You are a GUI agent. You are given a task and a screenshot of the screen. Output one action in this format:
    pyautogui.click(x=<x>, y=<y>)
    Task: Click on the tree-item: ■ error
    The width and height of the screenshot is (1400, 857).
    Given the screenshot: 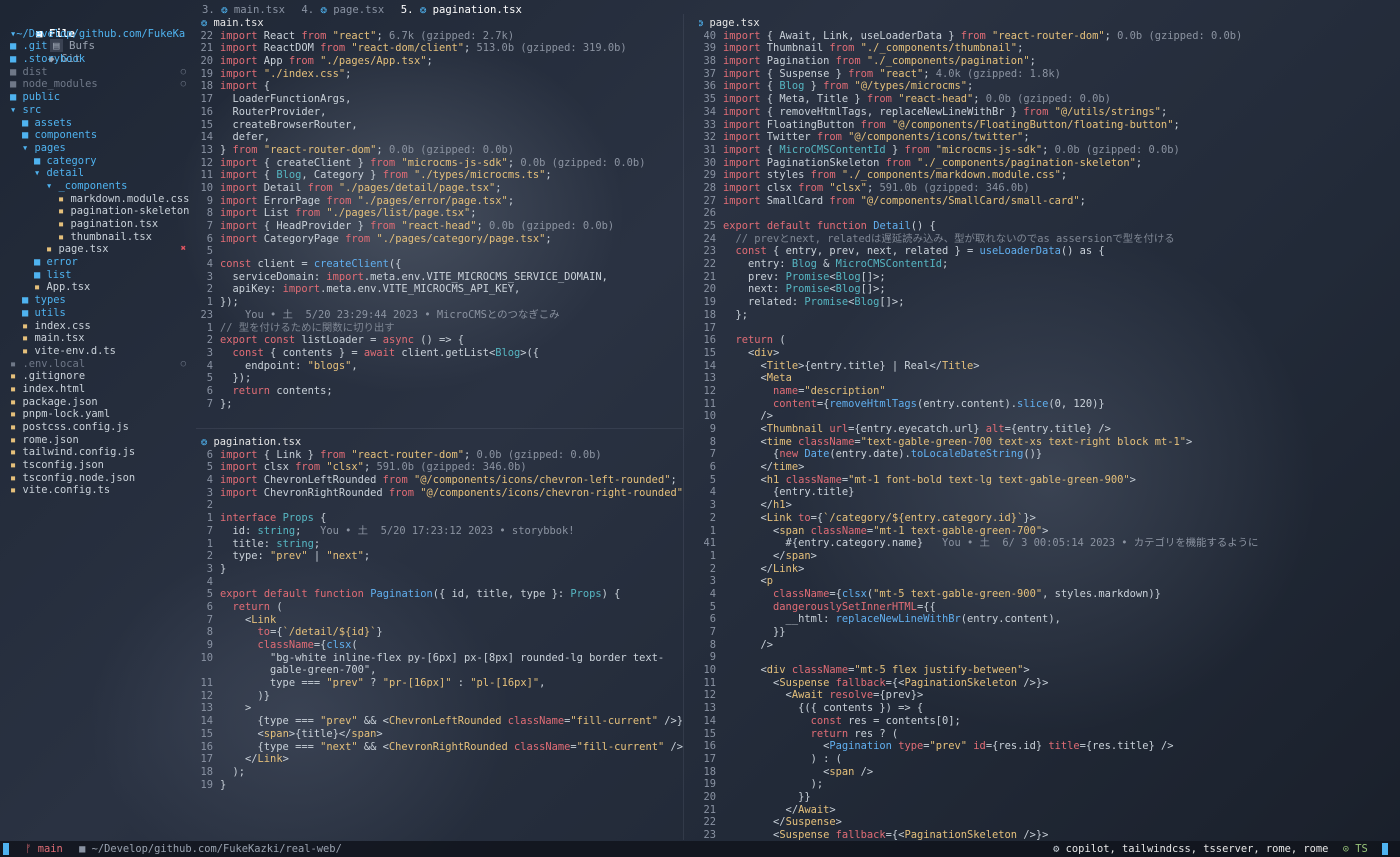 What is the action you would take?
    pyautogui.click(x=100, y=262)
    